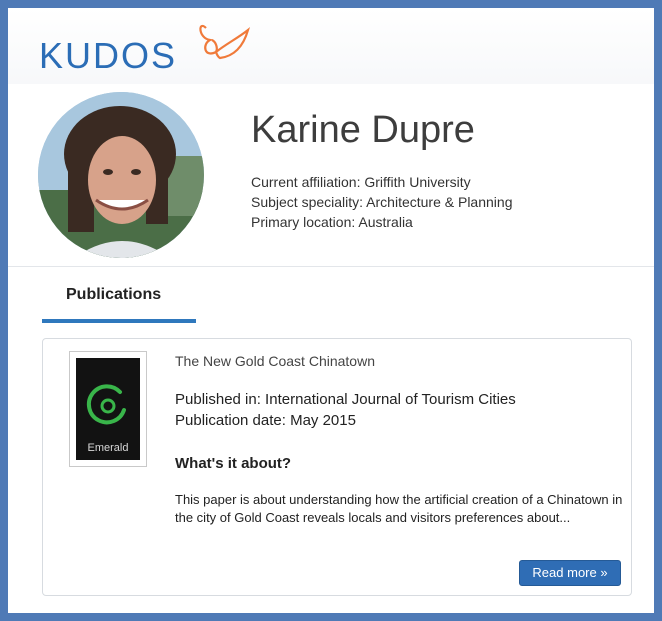 Image resolution: width=662 pixels, height=621 pixels. Describe the element at coordinates (363, 130) in the screenshot. I see `profile-name: Karine Dupre` at that location.